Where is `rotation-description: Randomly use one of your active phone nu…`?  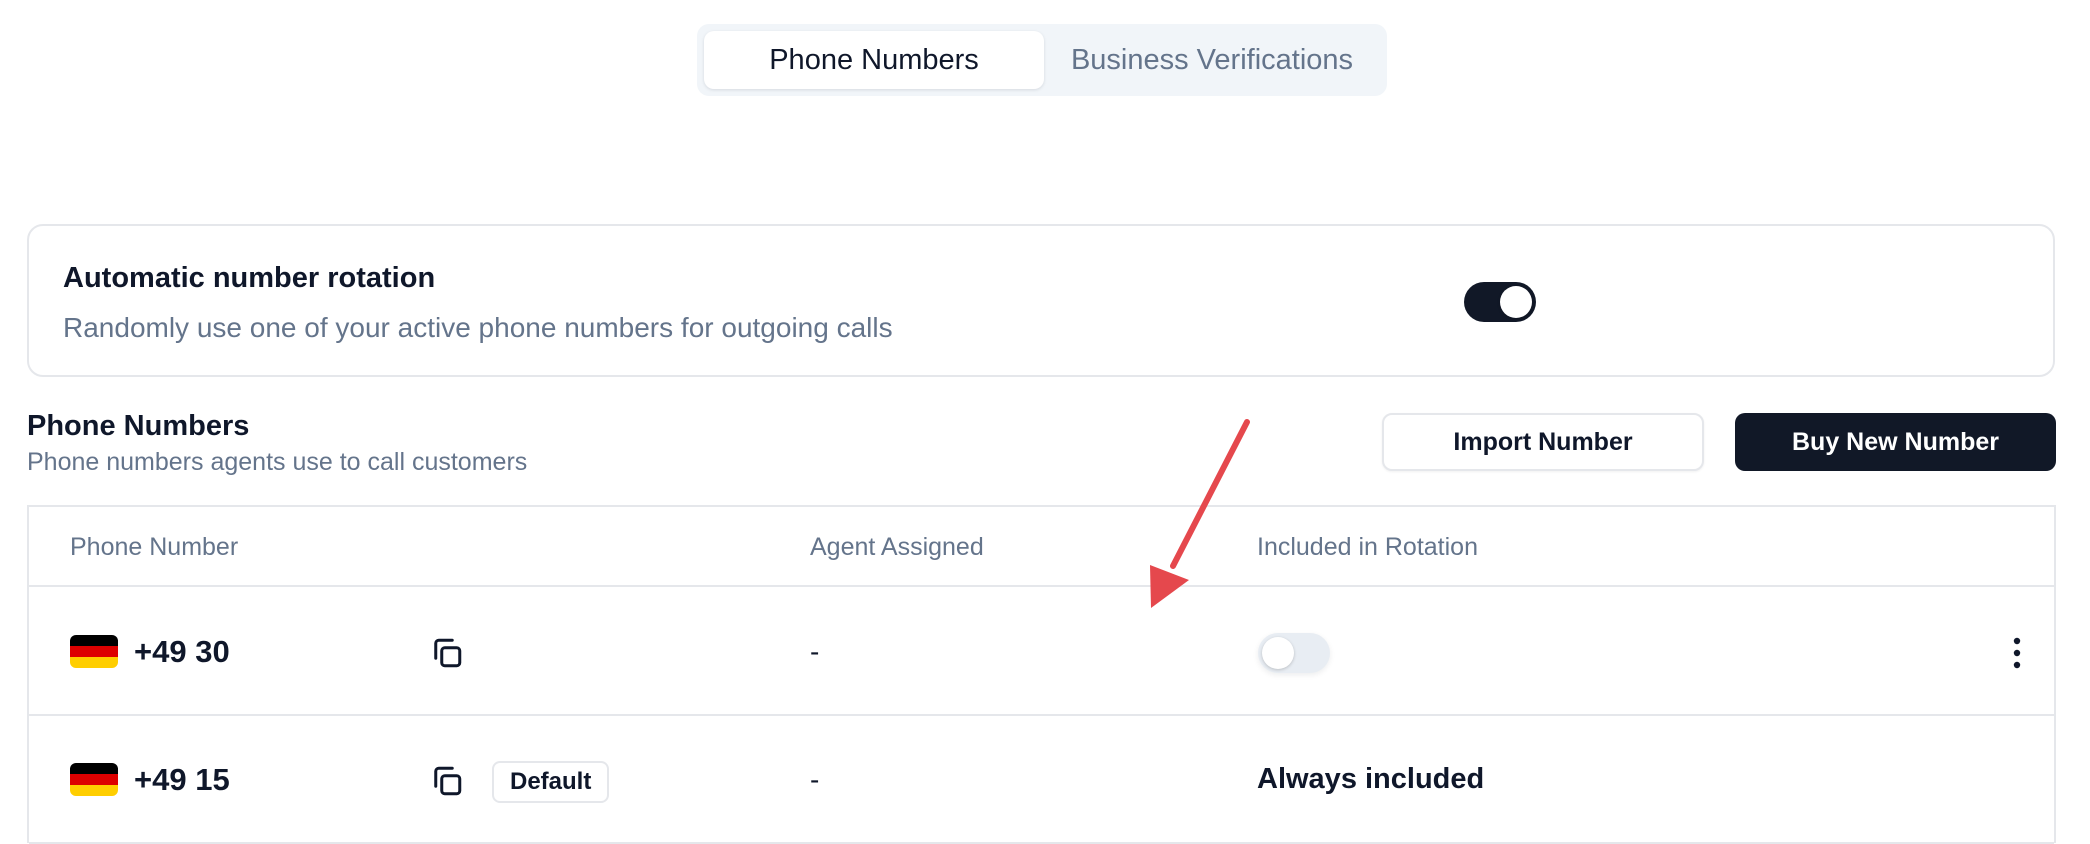
rotation-description: Randomly use one of your active phone nu… is located at coordinates (478, 327).